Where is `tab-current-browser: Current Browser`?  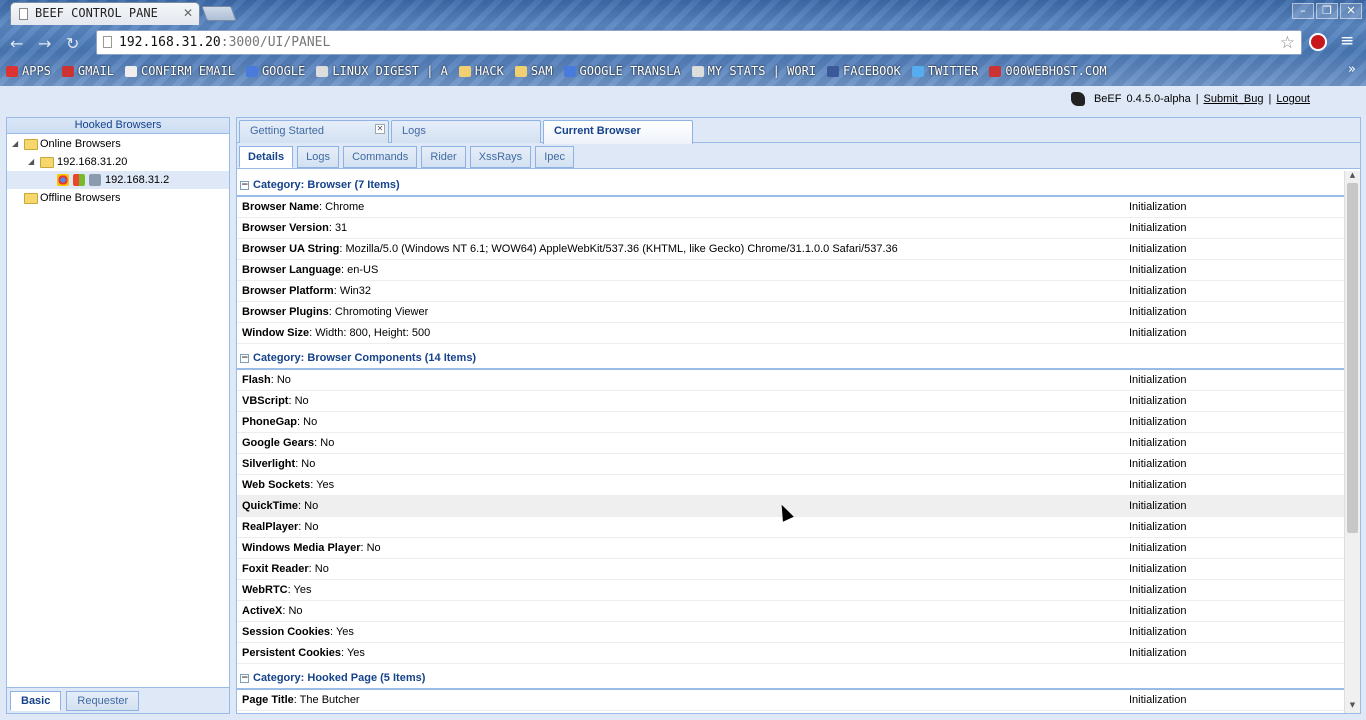
tab-current-browser: Current Browser is located at coordinates (618, 132).